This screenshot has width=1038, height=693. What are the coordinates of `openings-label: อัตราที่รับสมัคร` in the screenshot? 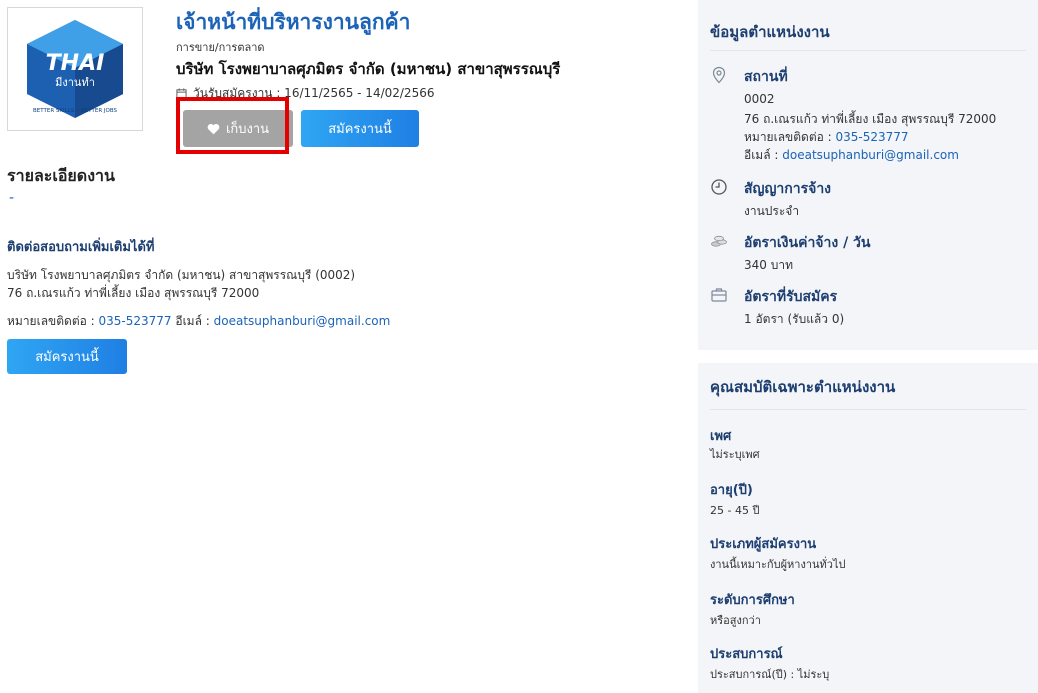 It's located at (791, 297).